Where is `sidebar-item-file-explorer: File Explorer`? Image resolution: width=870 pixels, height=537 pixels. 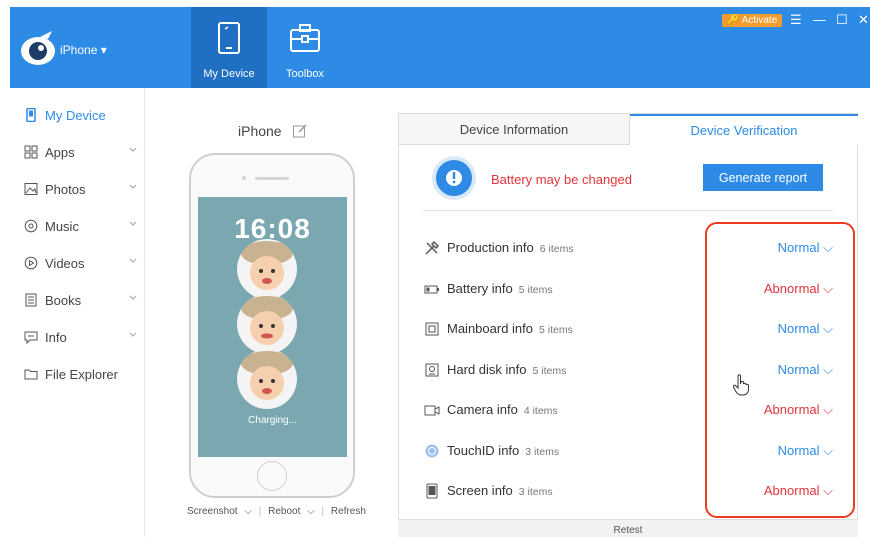
sidebar-item-file-explorer: File Explorer is located at coordinates (71, 374).